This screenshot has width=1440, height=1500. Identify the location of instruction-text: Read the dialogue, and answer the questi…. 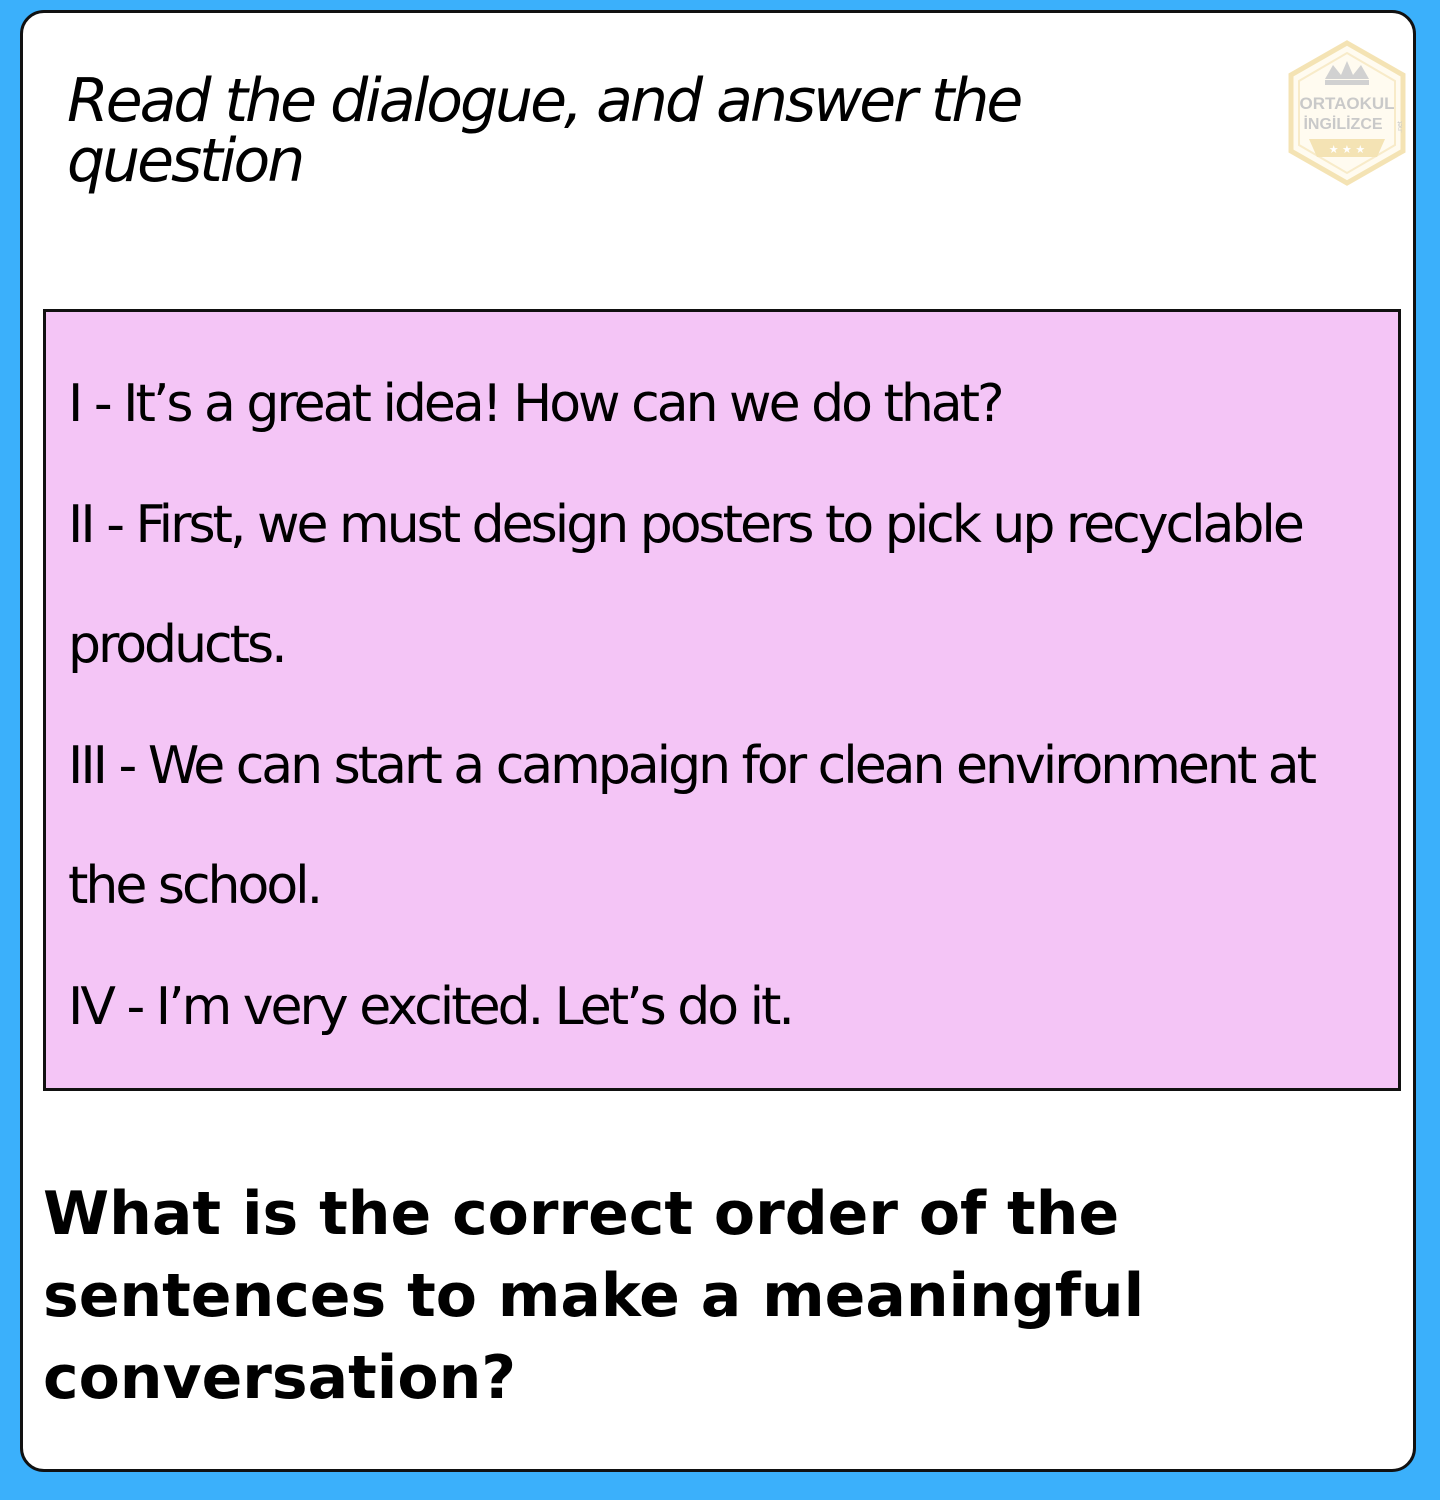
(545, 131).